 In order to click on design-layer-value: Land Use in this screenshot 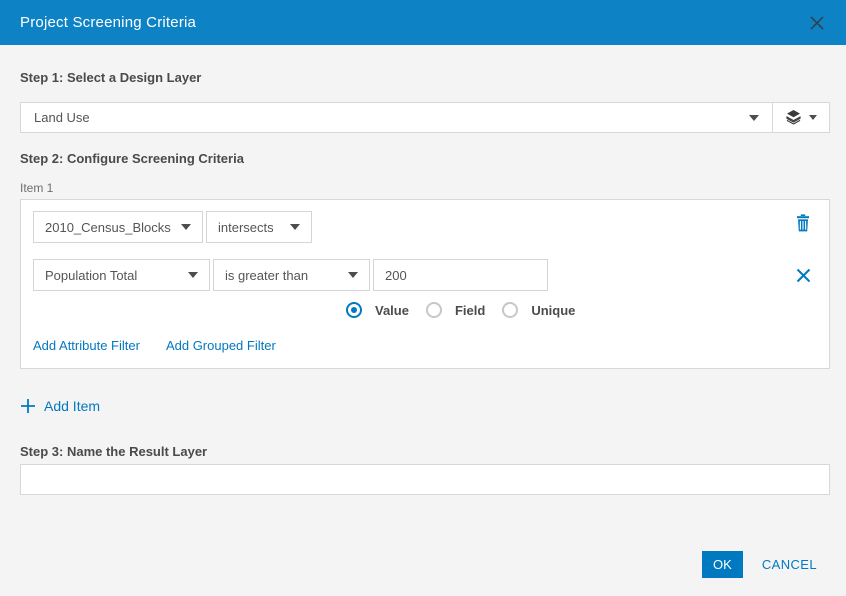, I will do `click(62, 117)`.